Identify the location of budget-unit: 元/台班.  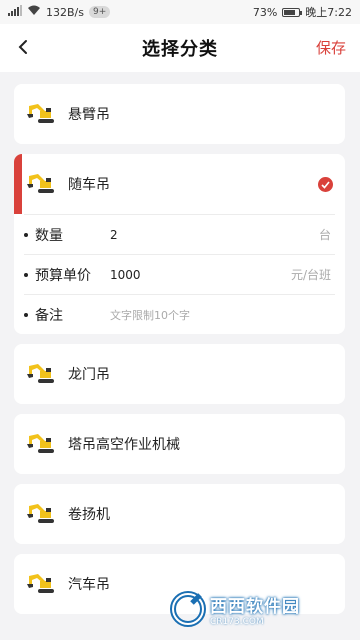
(310, 275).